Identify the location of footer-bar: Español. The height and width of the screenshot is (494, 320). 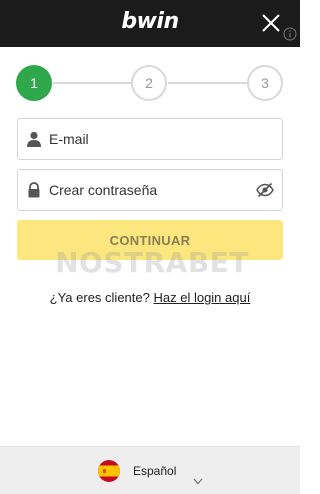
(150, 470).